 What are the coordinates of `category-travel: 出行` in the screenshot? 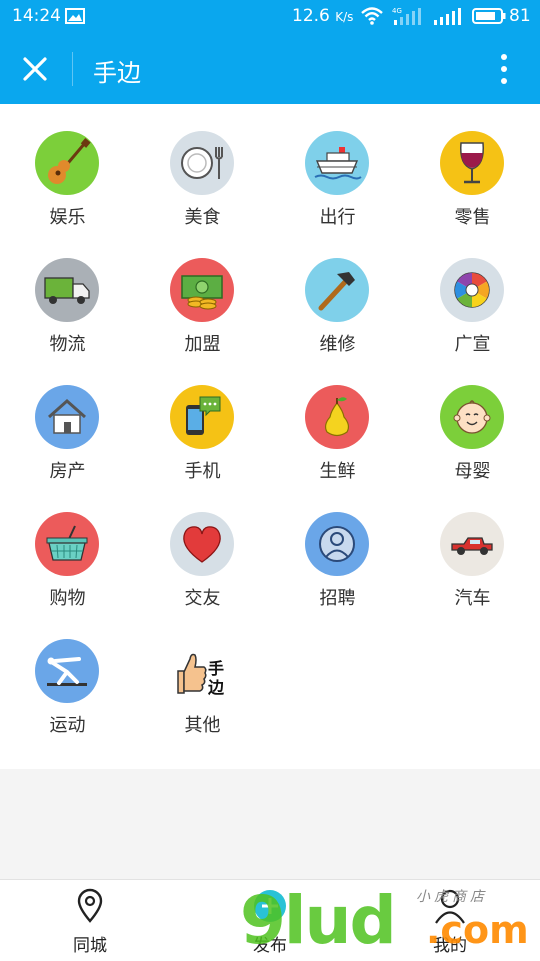 It's located at (337, 167).